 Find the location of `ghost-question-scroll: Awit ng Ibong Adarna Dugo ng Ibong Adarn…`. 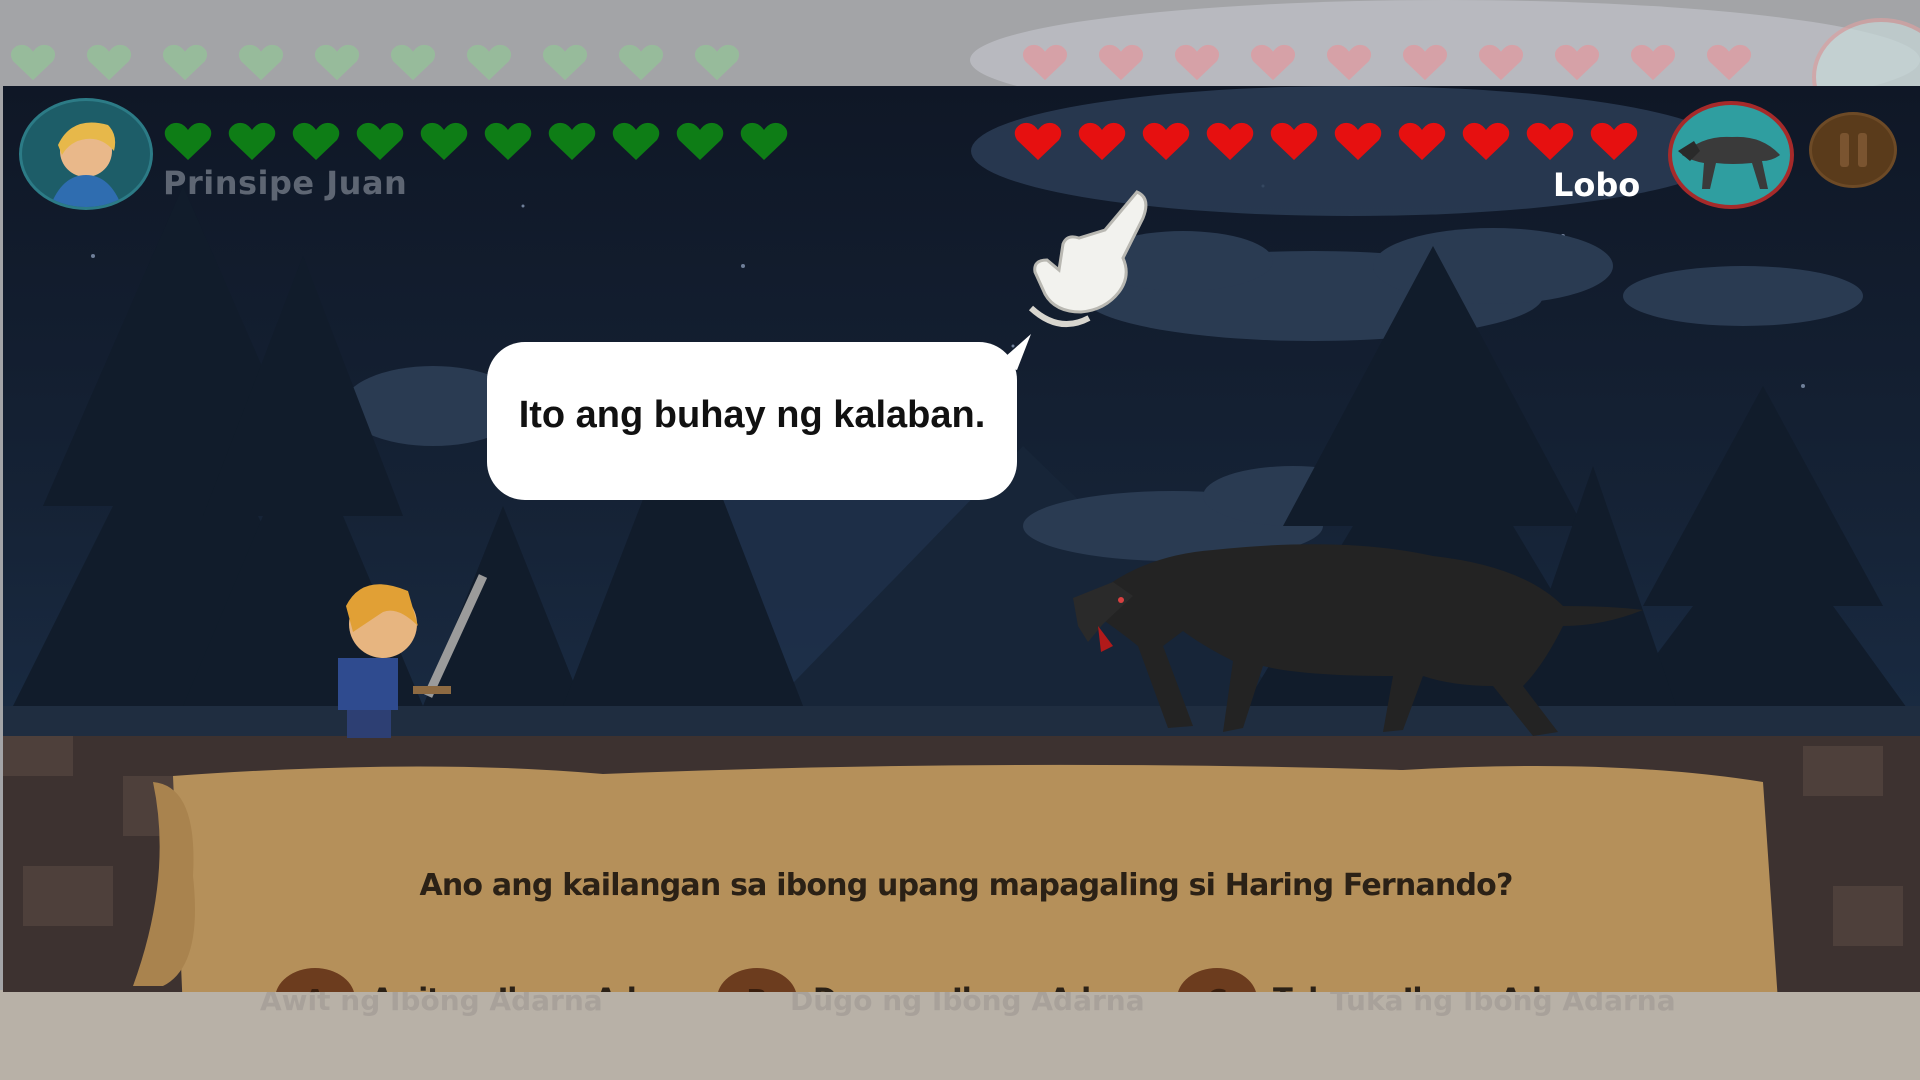

ghost-question-scroll: Awit ng Ibong Adarna Dugo ng Ibong Adarn… is located at coordinates (960, 1032).